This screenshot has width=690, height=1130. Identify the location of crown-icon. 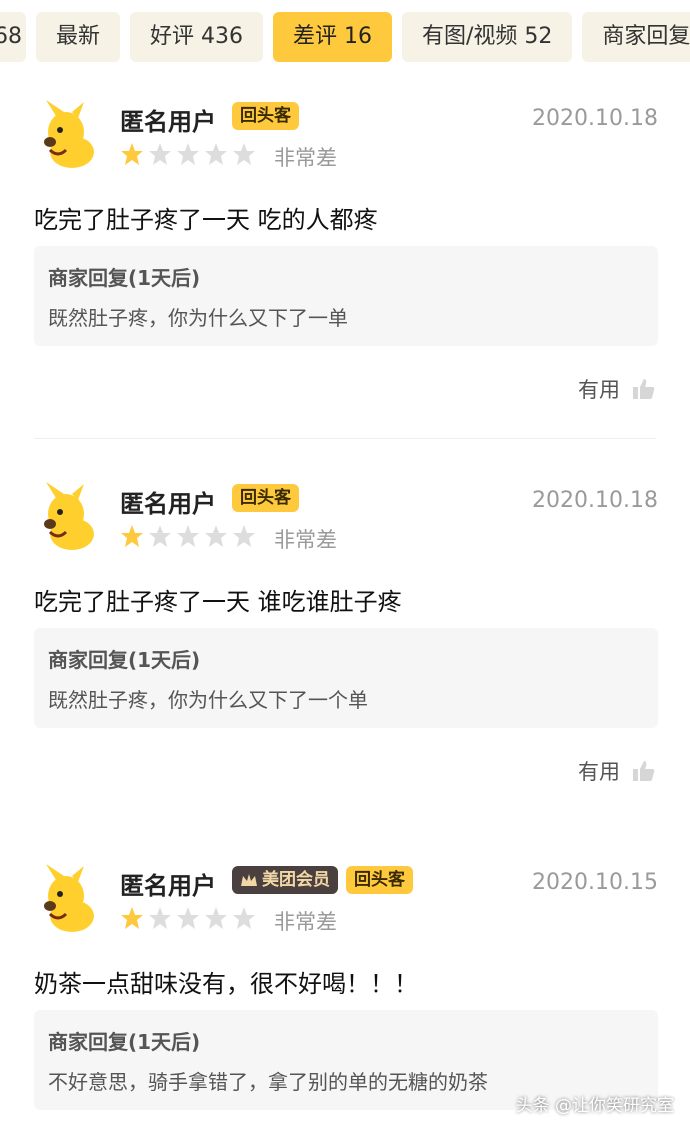
(249, 880).